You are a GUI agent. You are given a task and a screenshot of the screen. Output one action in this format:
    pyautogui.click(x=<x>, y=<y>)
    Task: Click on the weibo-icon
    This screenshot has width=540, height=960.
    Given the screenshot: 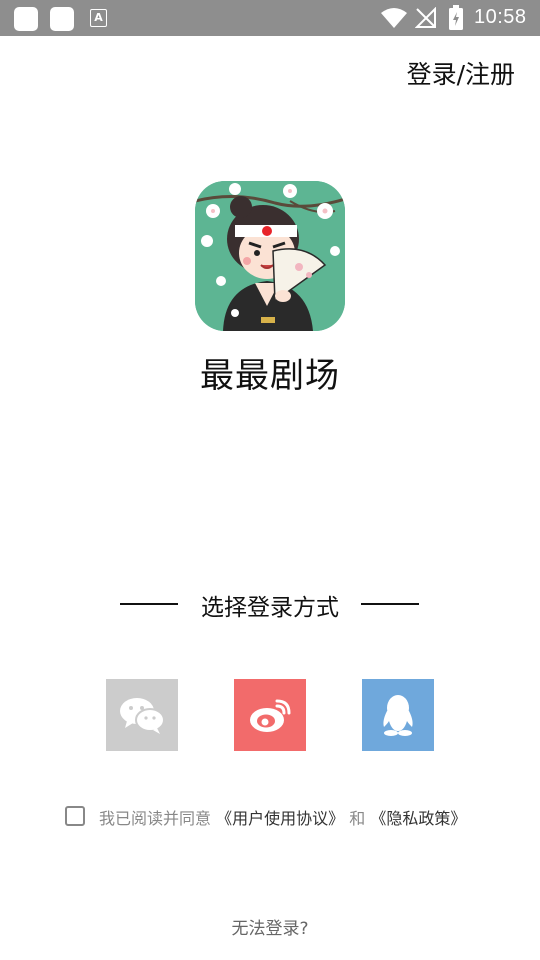 What is the action you would take?
    pyautogui.click(x=270, y=715)
    